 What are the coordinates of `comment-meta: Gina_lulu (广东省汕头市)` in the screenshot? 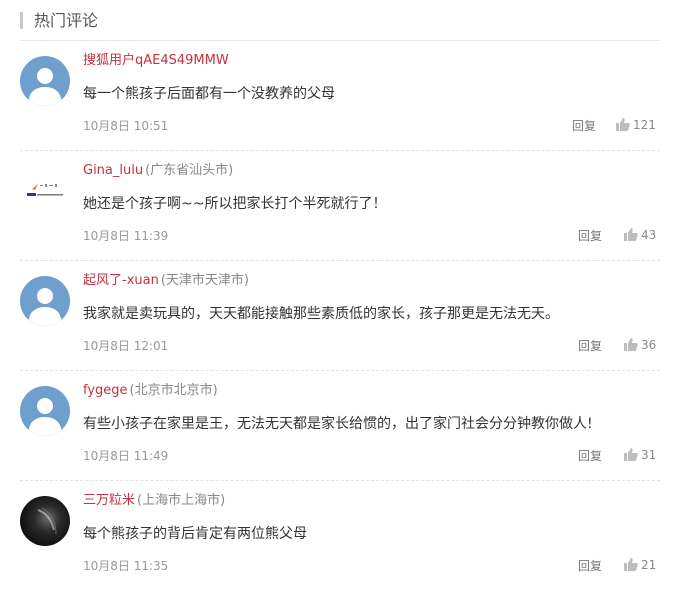 It's located at (158, 171).